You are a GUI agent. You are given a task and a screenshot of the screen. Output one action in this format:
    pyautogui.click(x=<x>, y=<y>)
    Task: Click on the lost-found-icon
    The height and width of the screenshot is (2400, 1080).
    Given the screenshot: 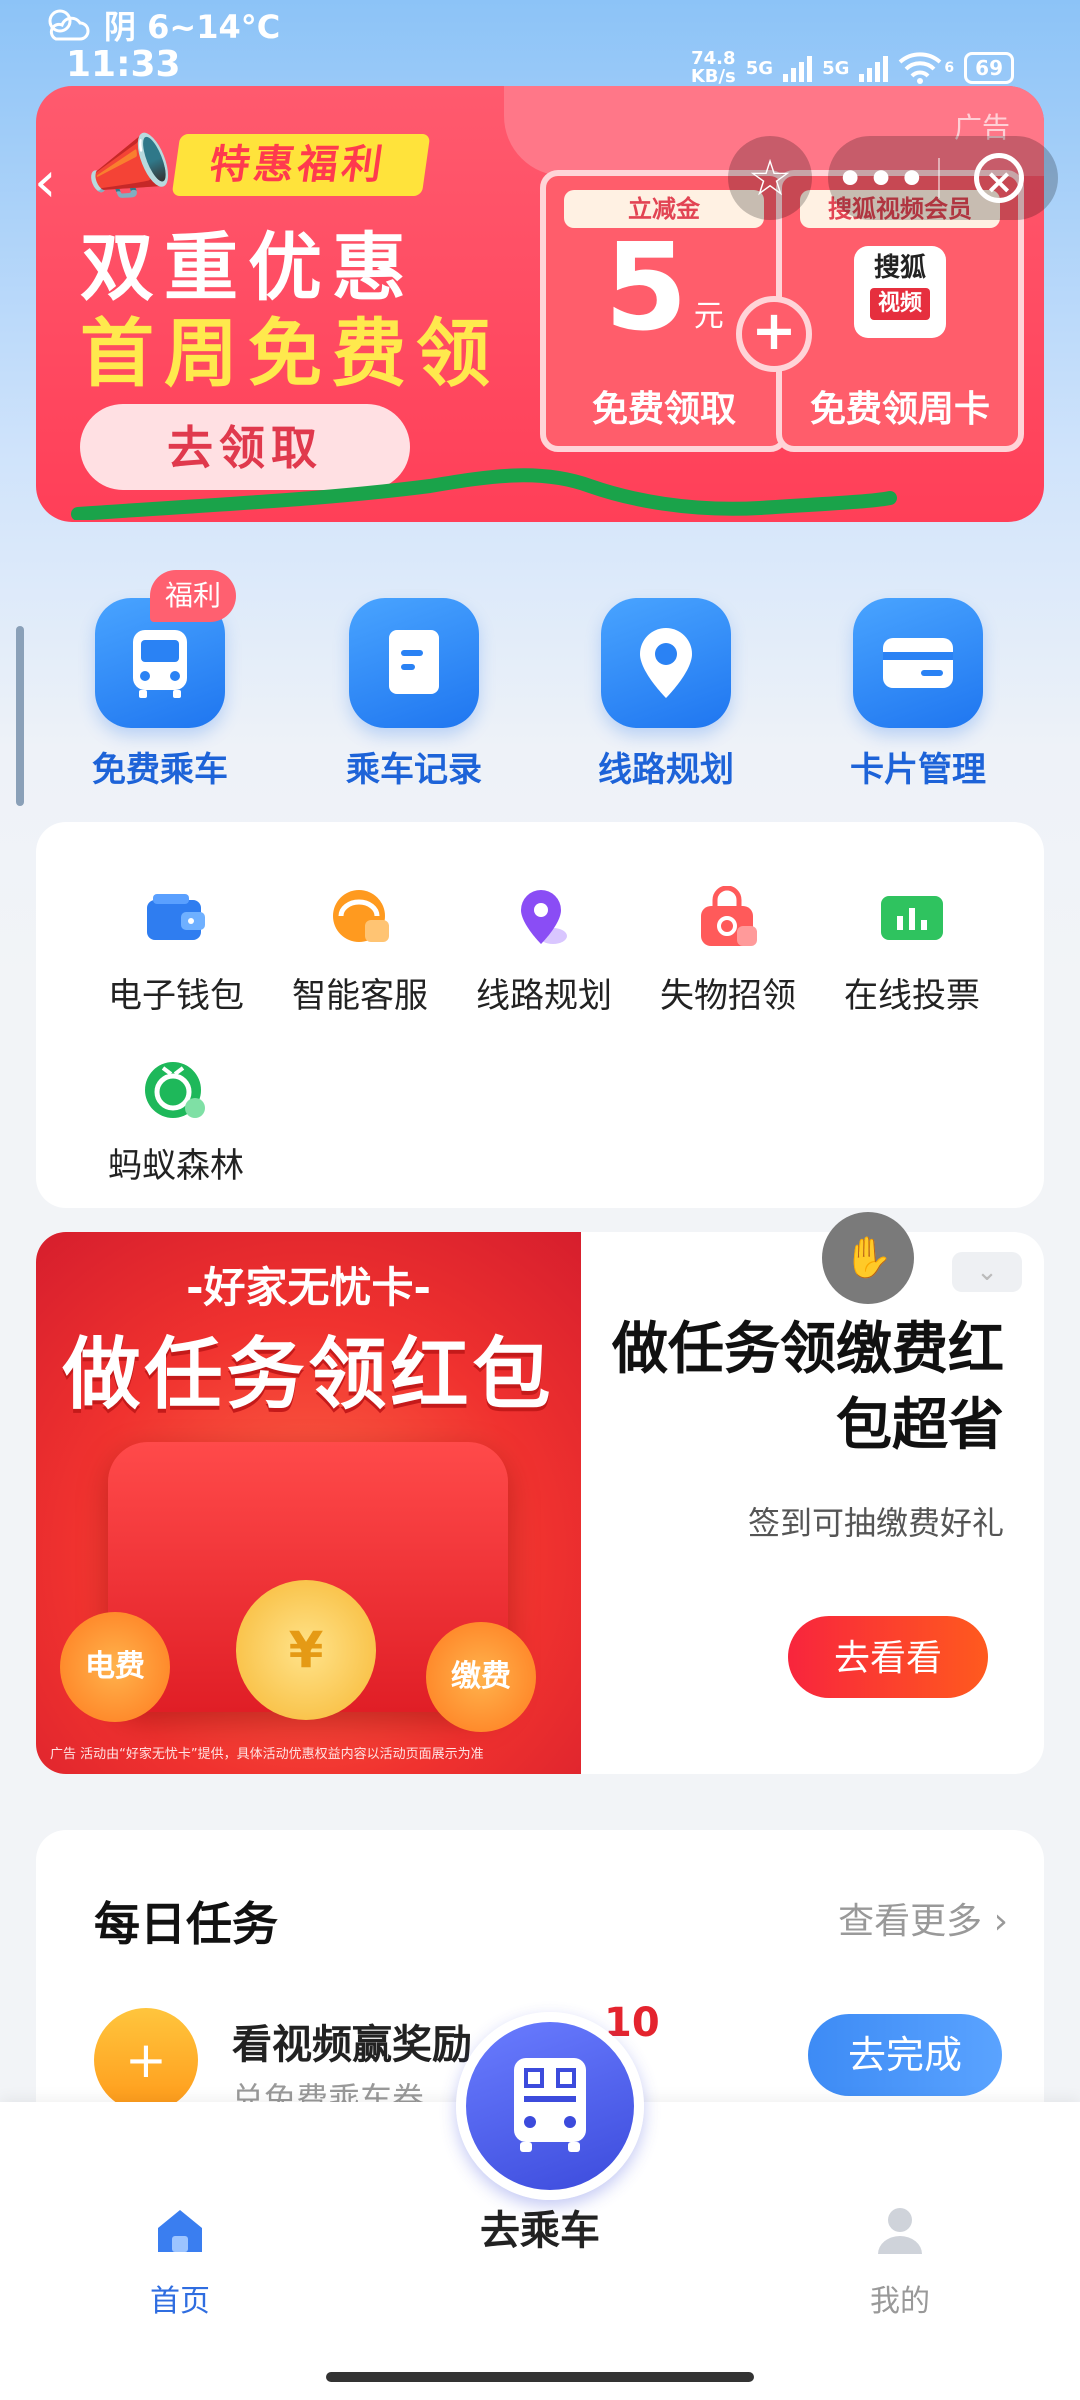 What is the action you would take?
    pyautogui.click(x=728, y=918)
    